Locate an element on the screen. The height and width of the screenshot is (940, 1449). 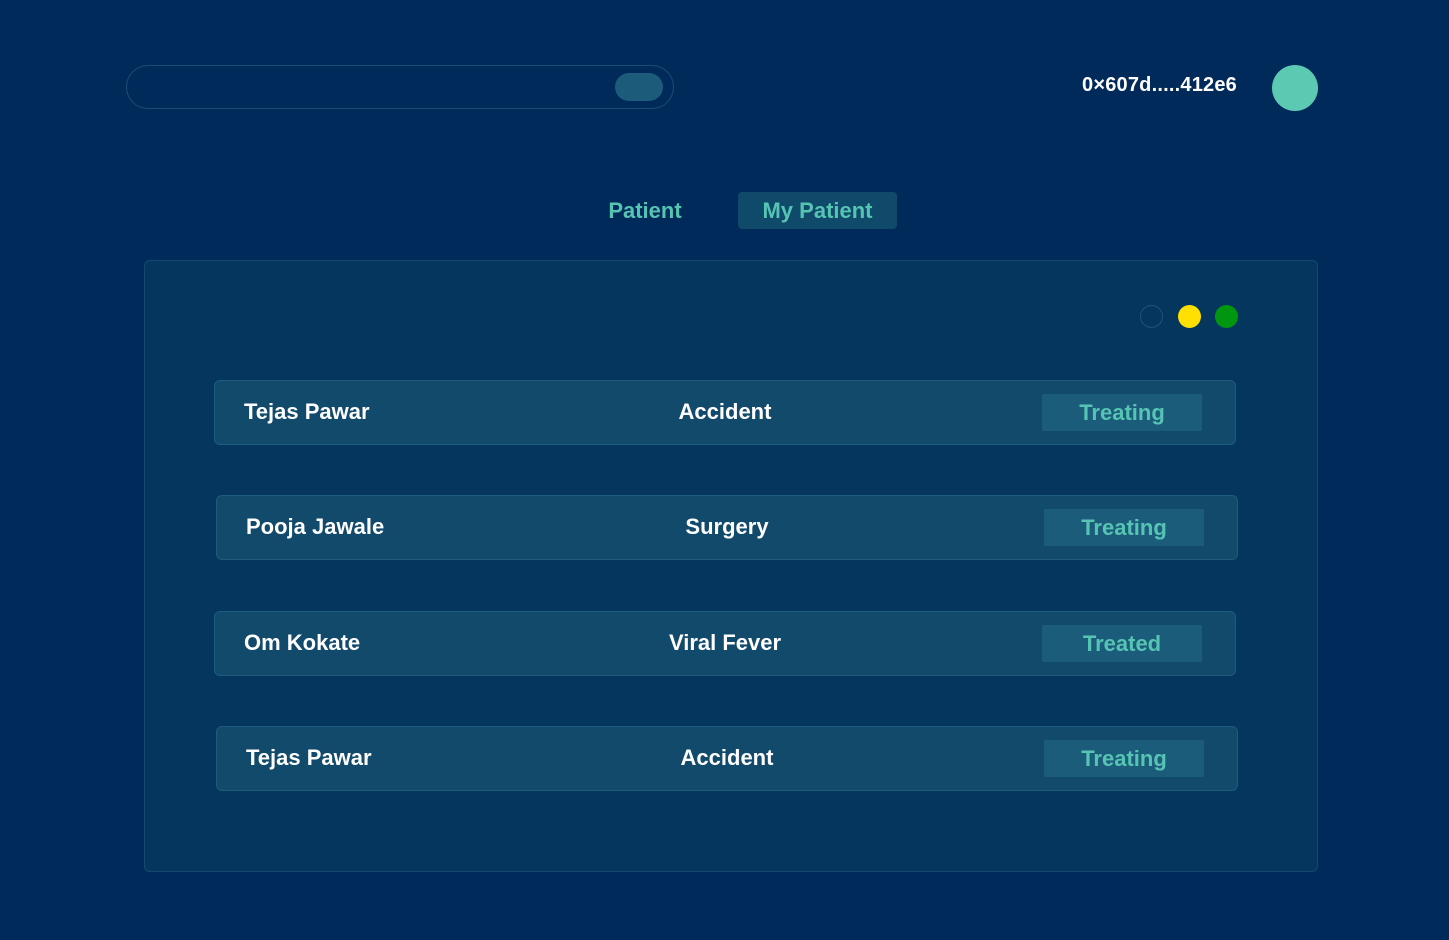
status-filter-yellow is located at coordinates (1189, 316).